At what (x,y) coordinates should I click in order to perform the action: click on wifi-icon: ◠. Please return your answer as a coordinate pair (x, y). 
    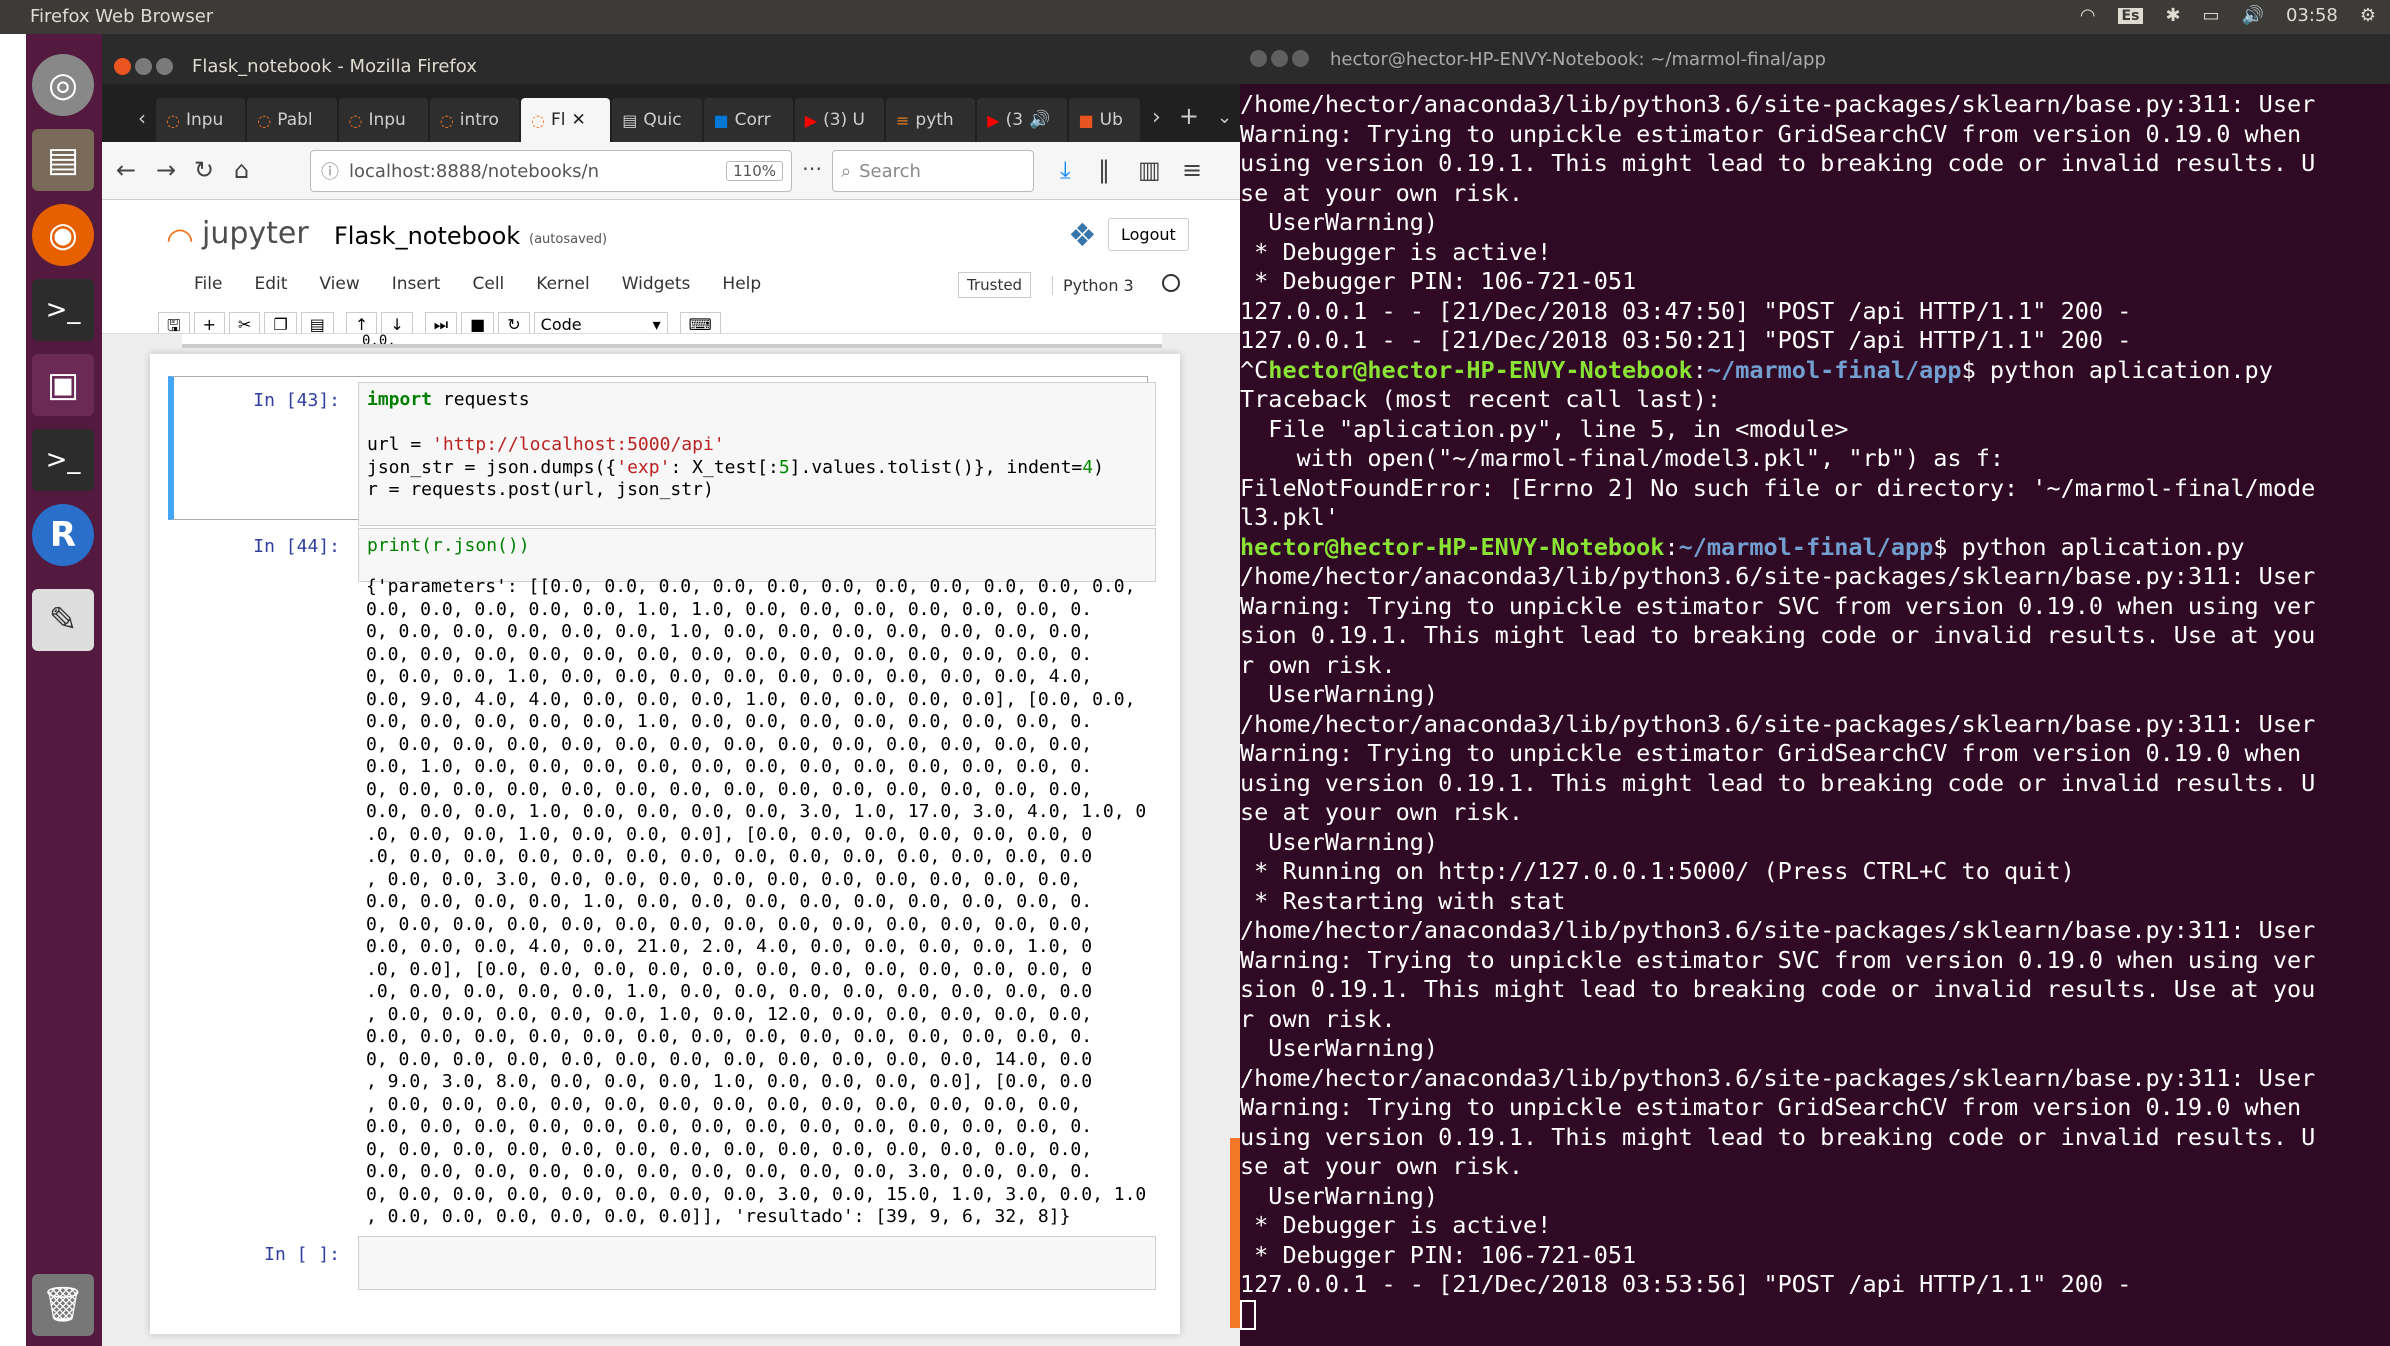
    Looking at the image, I should click on (2088, 15).